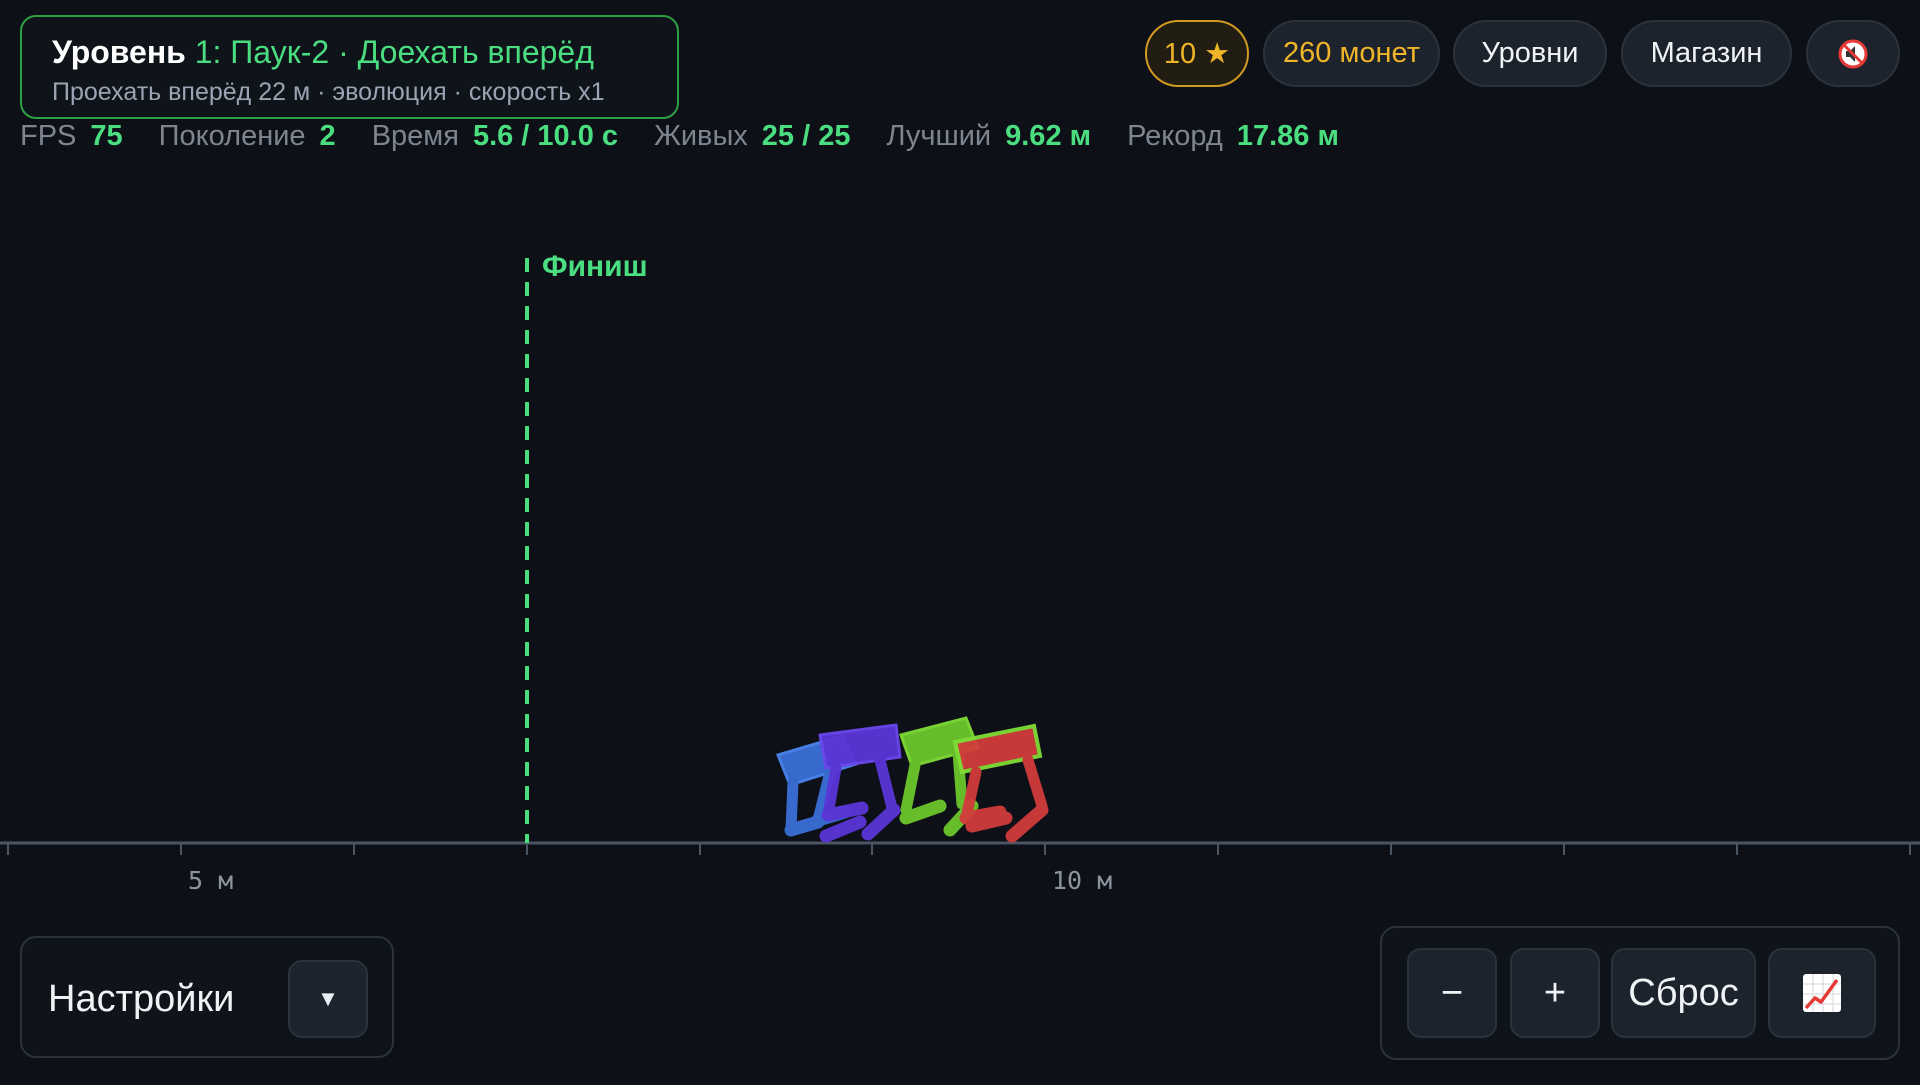 The image size is (1920, 1085). Describe the element at coordinates (1233, 136) in the screenshot. I see `stat-record: Рекорд 17.86 м` at that location.